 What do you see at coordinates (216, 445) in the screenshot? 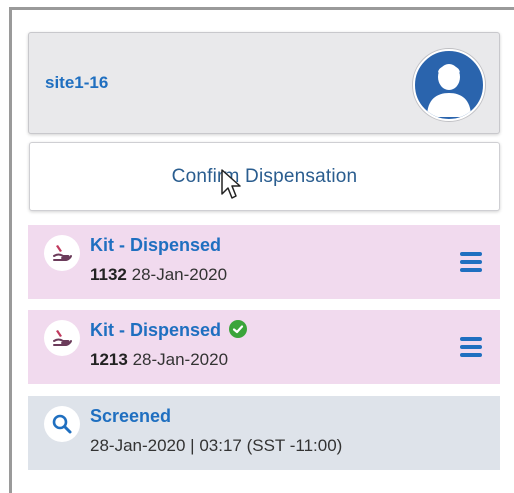
I see `entry-detail: 28-Jan-2020 | 03:17 (SST -11:00)` at bounding box center [216, 445].